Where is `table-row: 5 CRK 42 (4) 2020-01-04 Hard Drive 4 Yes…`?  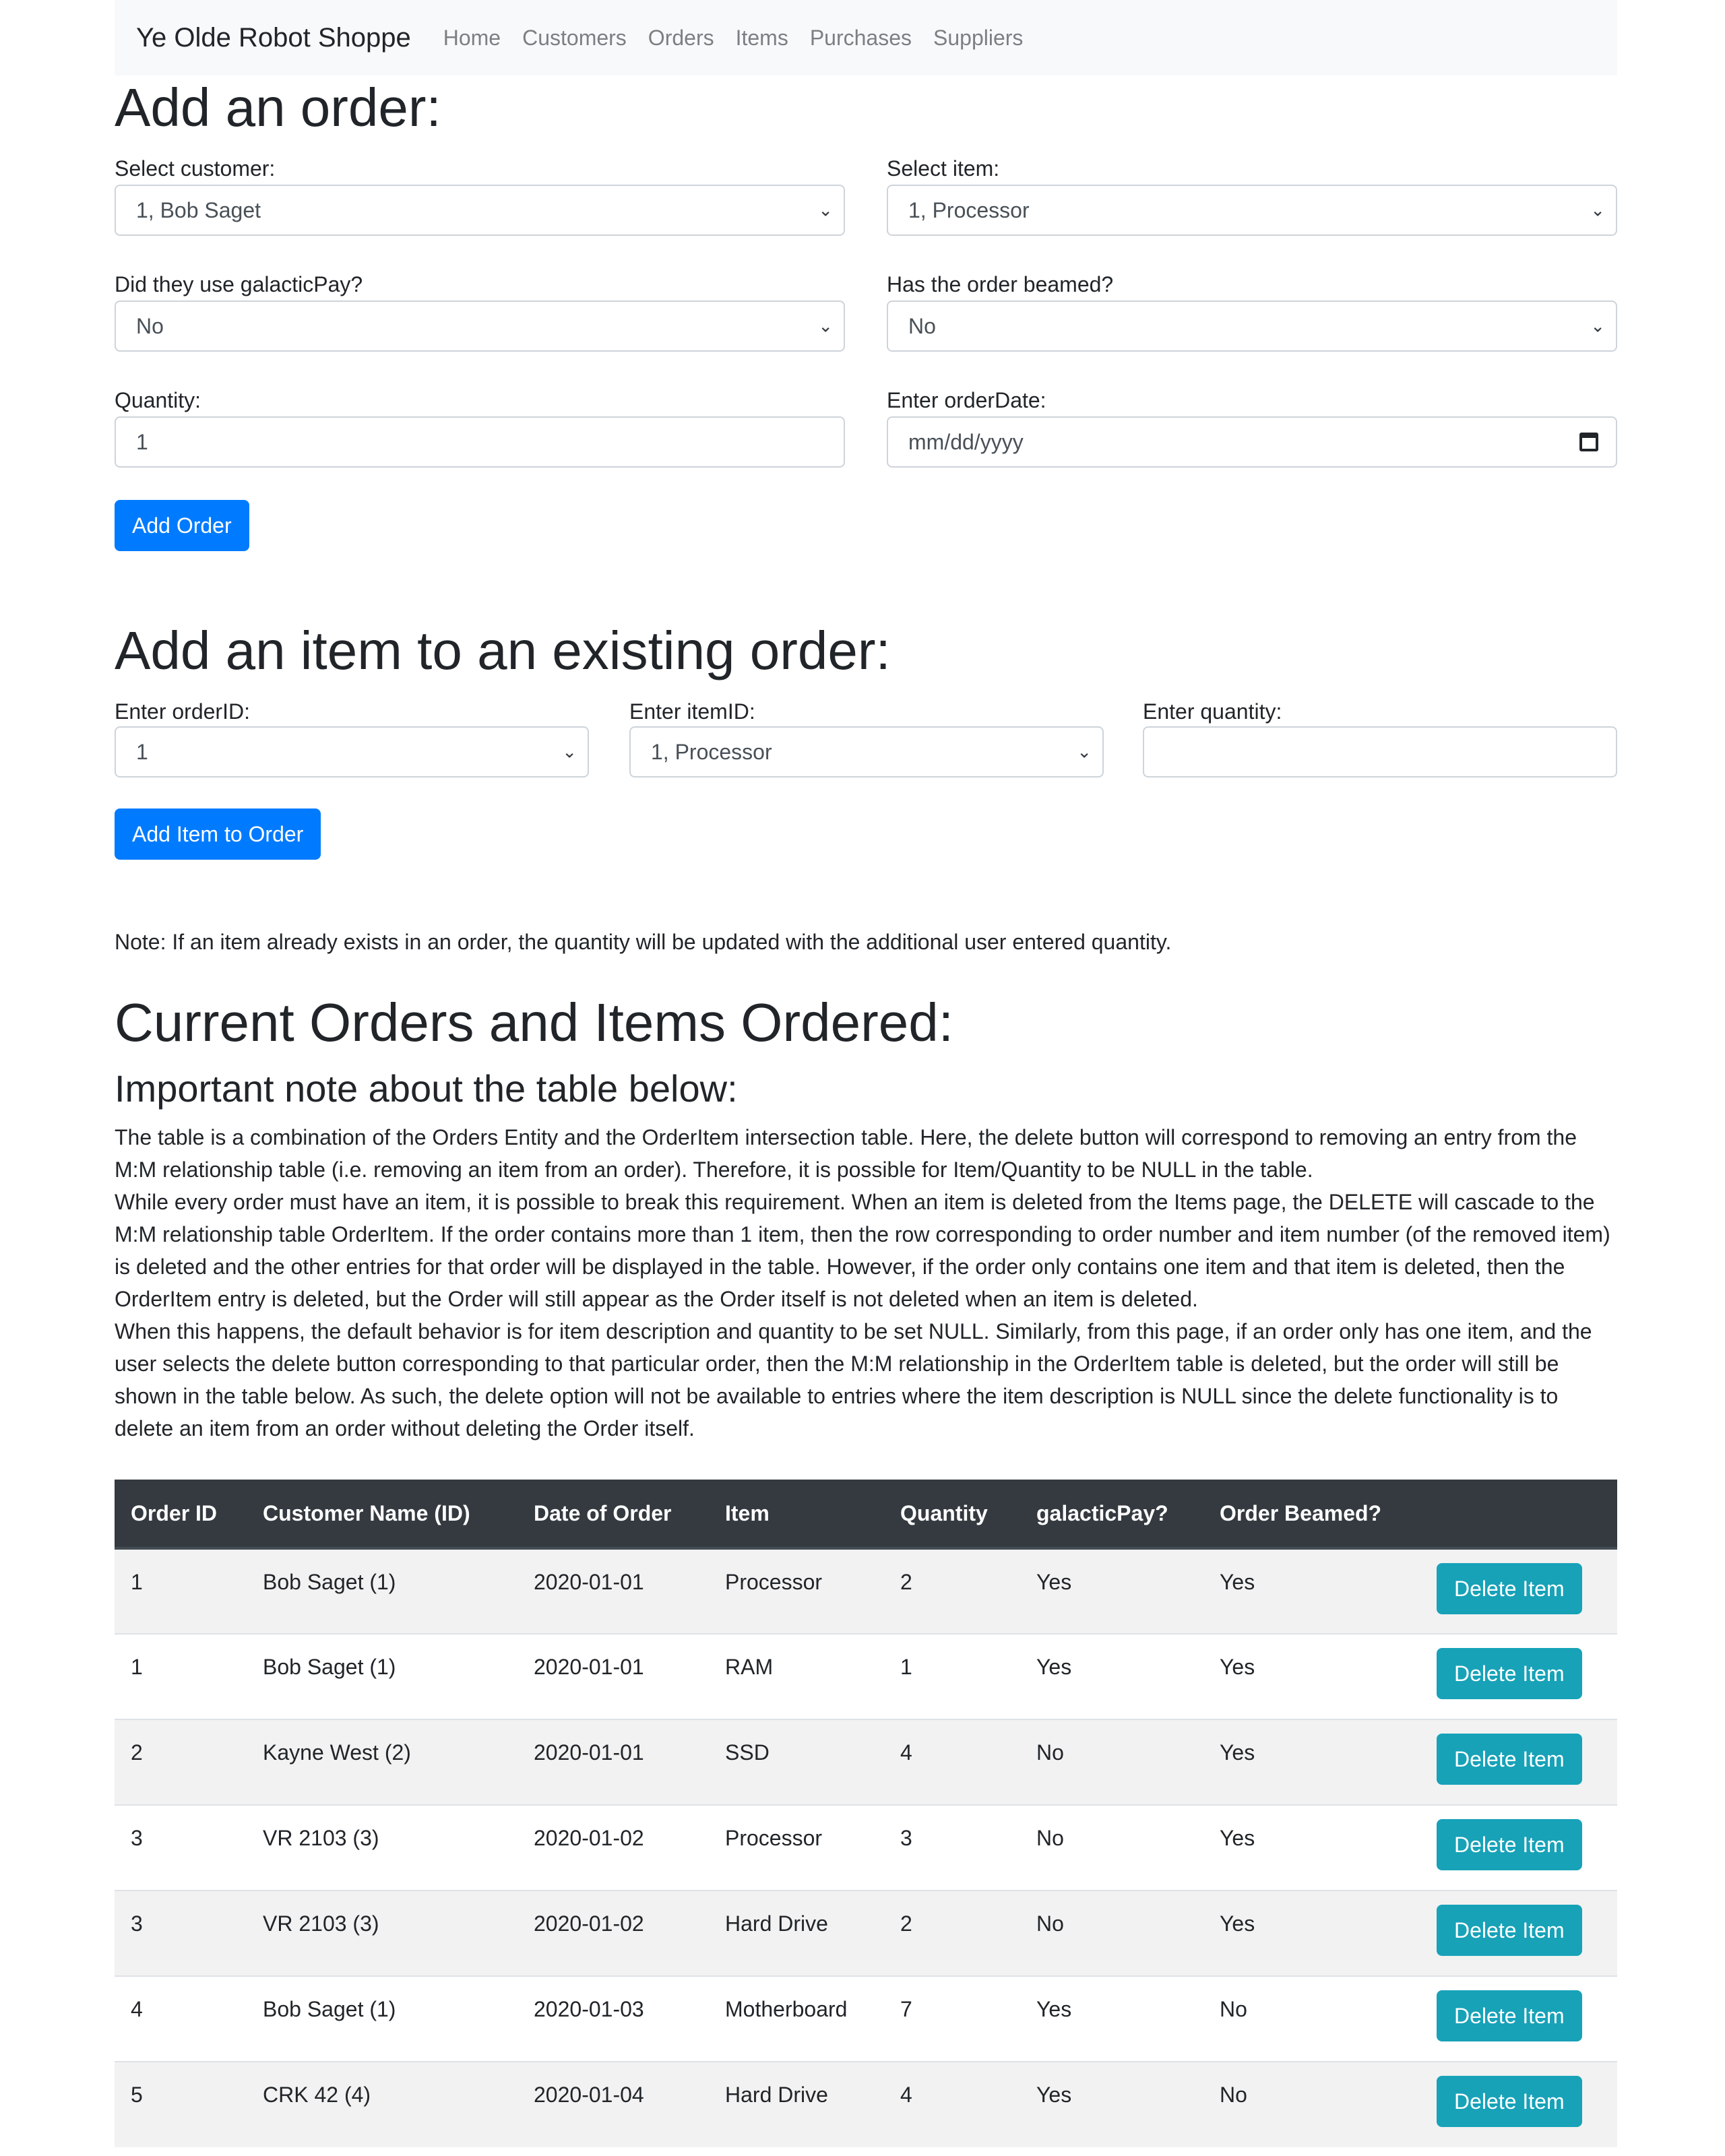
table-row: 5 CRK 42 (4) 2020-01-04 Hard Drive 4 Yes… is located at coordinates (866, 2104).